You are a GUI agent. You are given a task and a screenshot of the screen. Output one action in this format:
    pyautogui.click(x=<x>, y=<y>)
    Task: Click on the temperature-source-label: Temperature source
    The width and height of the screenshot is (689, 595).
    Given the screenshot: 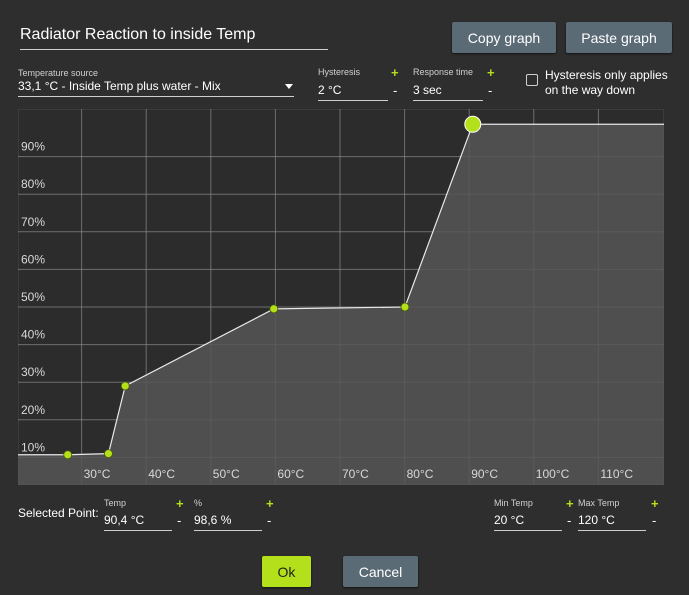 What is the action you would take?
    pyautogui.click(x=58, y=73)
    